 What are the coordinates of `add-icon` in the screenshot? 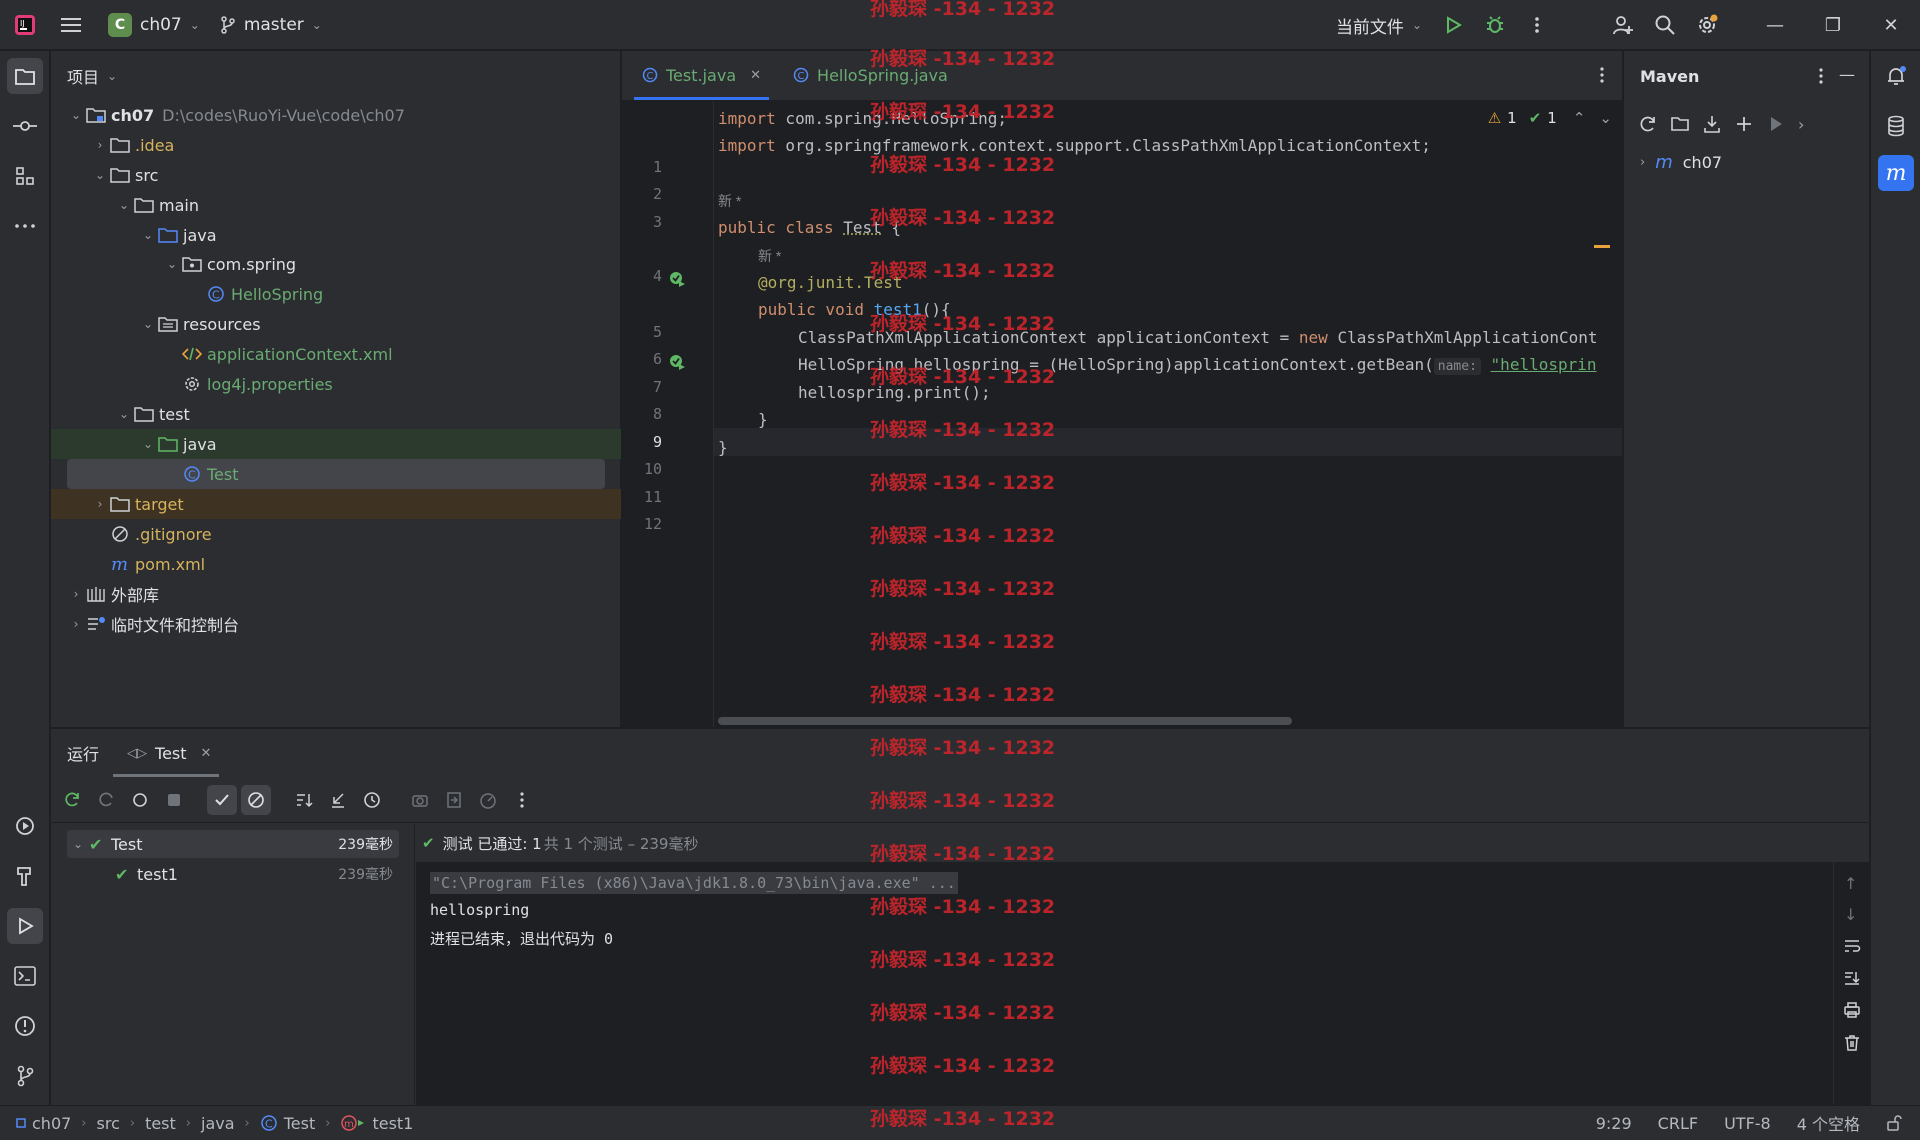 It's located at (1744, 124).